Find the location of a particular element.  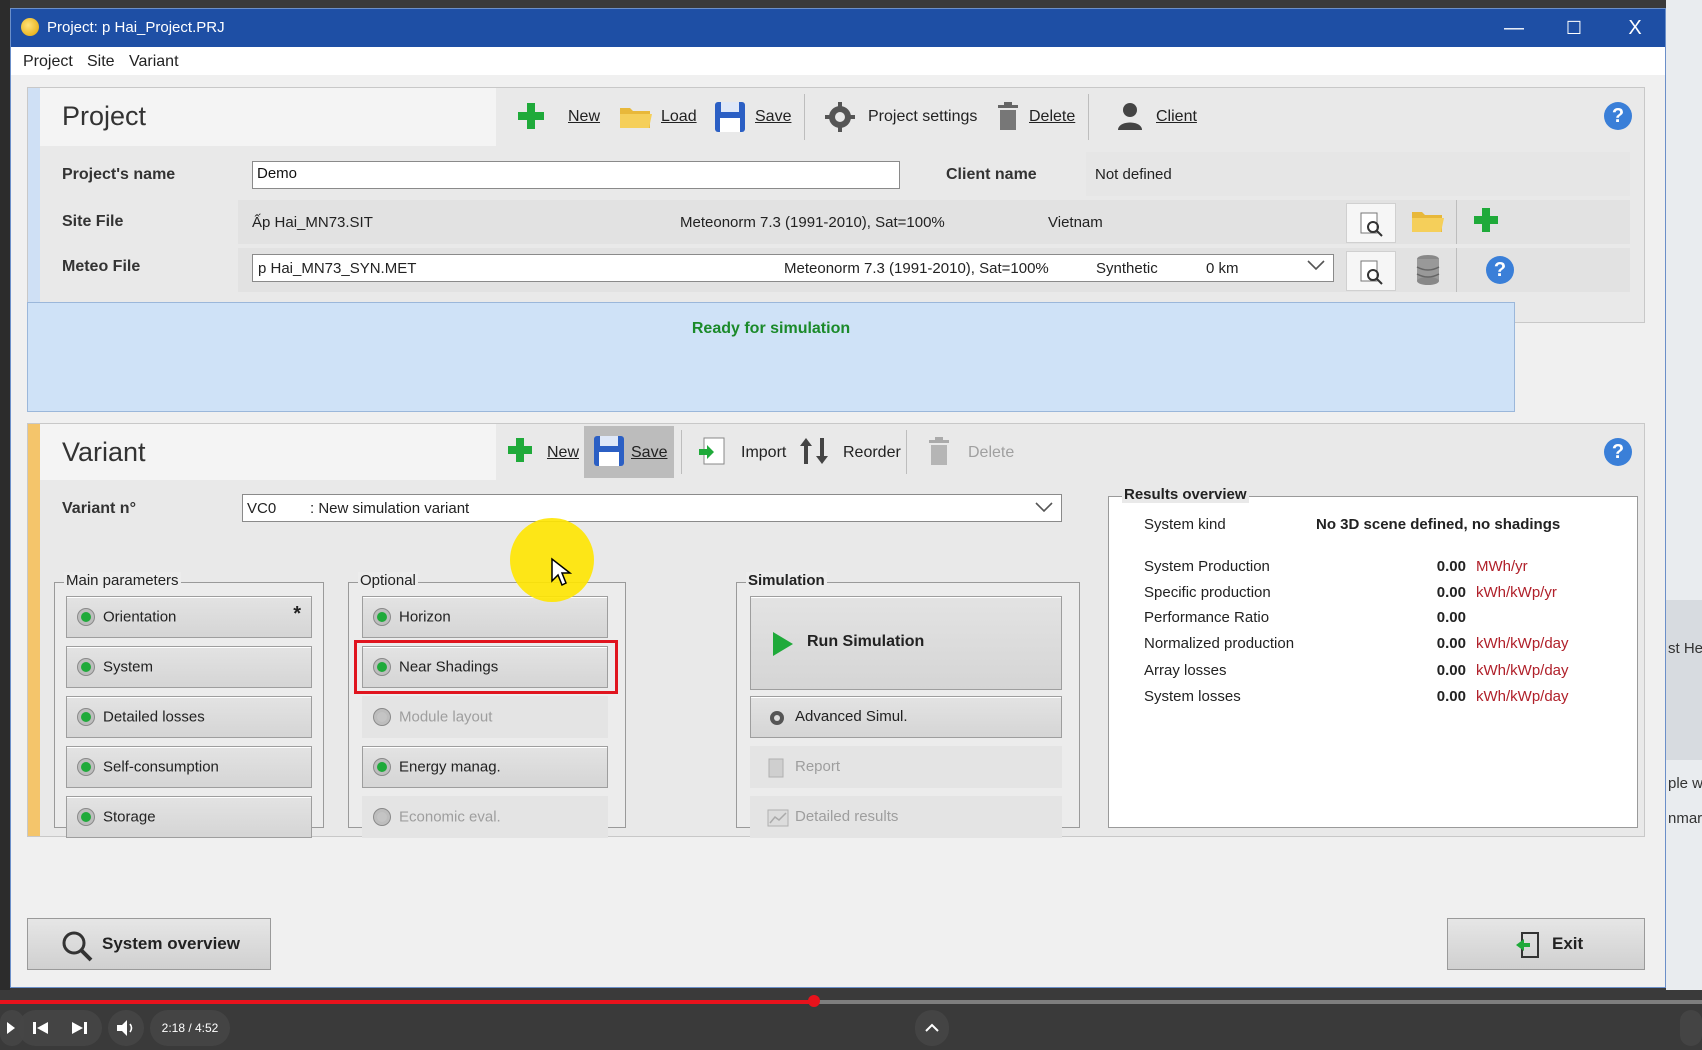

economic-eval-label: Economic eval. is located at coordinates (450, 817).